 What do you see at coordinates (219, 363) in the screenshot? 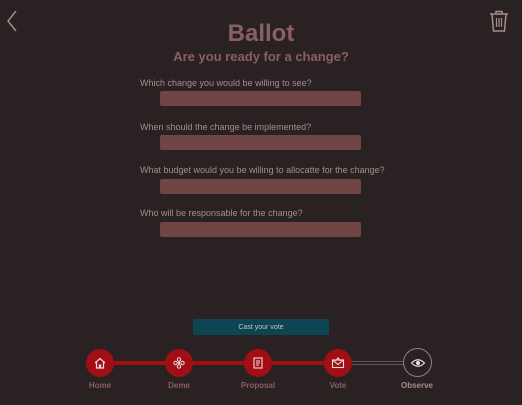
I see `progress-line-done` at bounding box center [219, 363].